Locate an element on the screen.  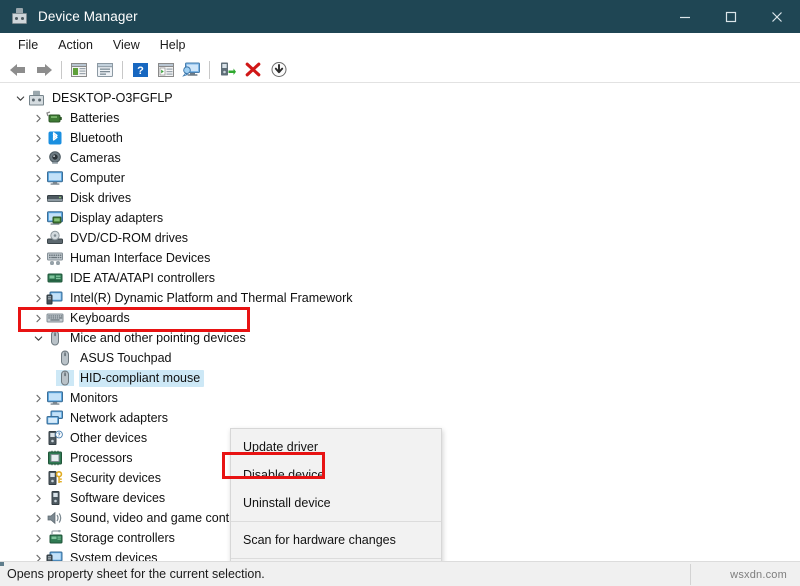
back-button is located at coordinates (18, 70).